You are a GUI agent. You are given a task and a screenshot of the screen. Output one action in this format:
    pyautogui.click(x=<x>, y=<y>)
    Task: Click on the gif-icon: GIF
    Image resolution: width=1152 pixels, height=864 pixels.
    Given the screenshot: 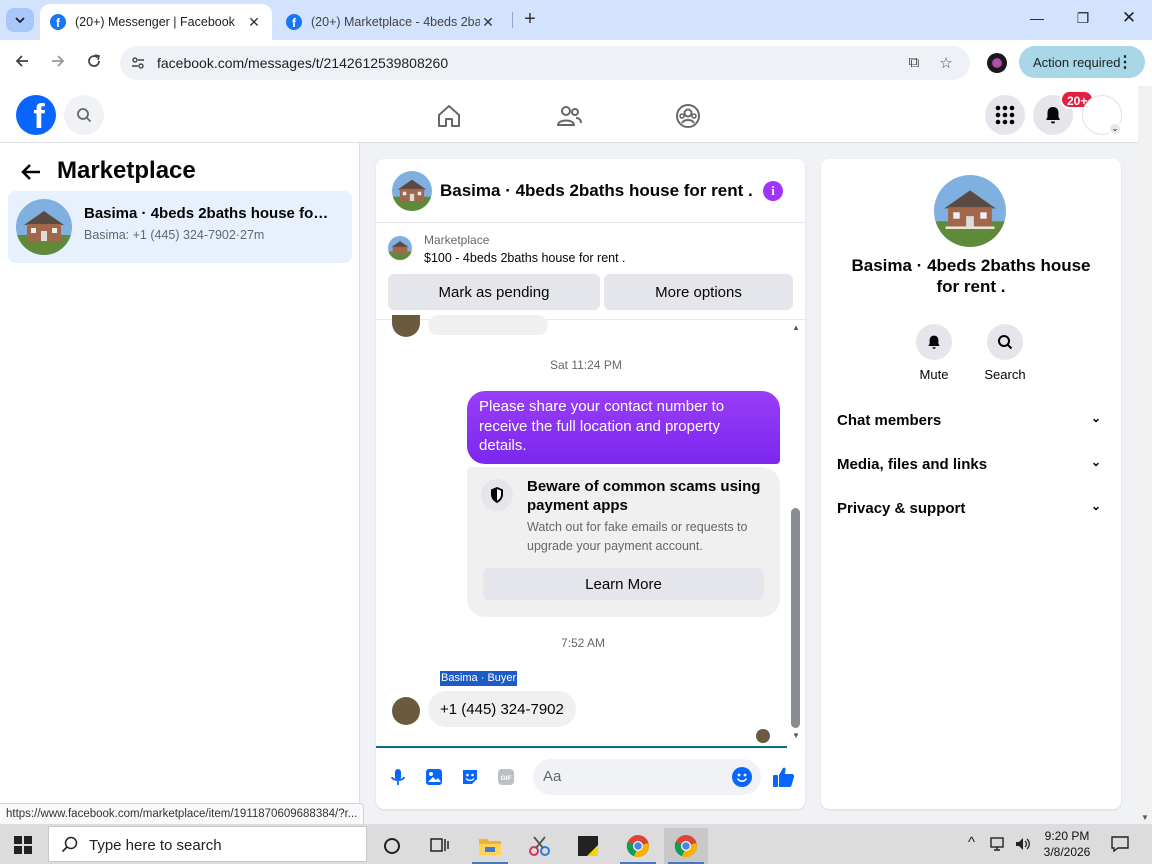 What is the action you would take?
    pyautogui.click(x=506, y=777)
    